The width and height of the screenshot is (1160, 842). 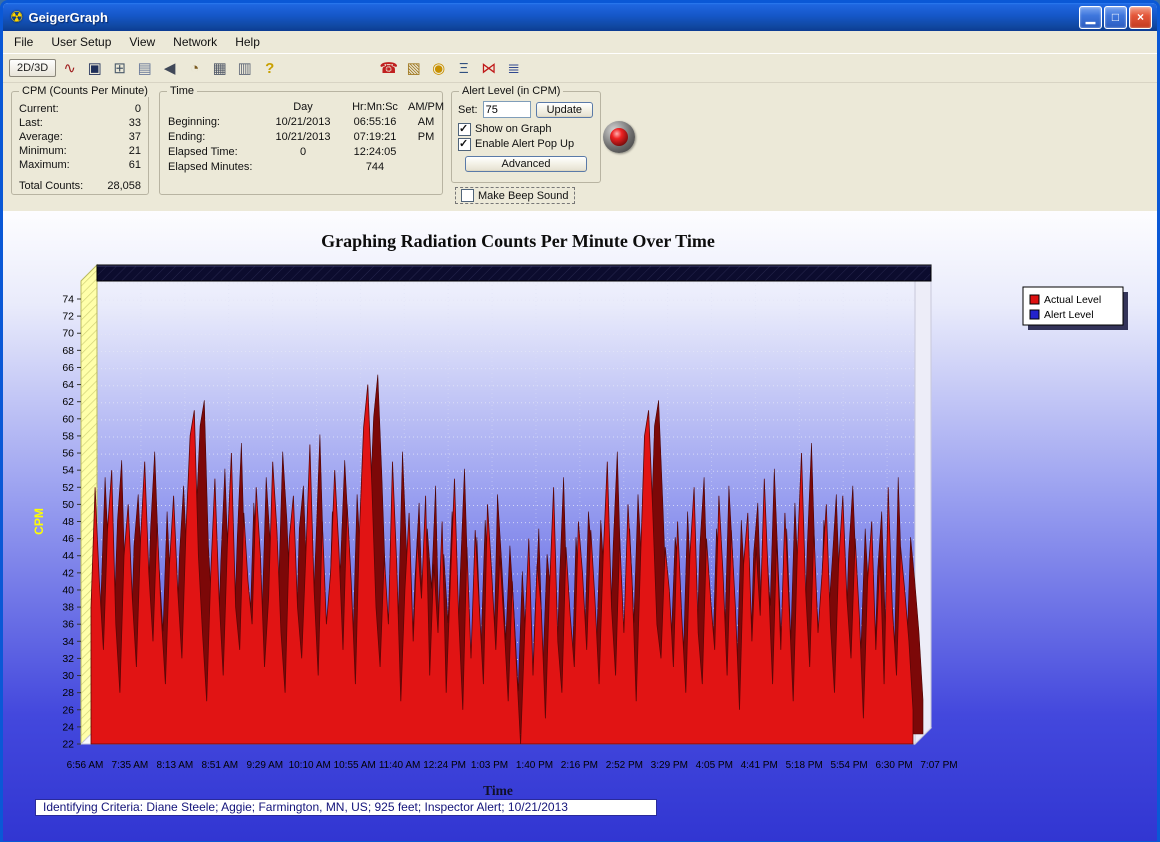 I want to click on svg-text: 52, so click(x=68, y=488).